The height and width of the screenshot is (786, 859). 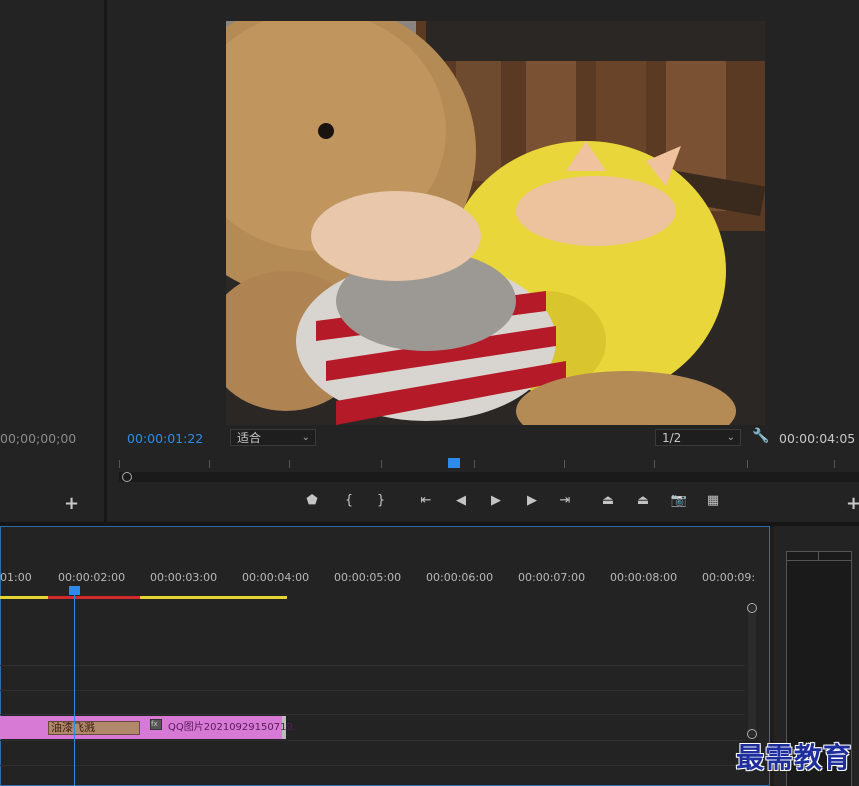 I want to click on render-bar-red, so click(x=94, y=597).